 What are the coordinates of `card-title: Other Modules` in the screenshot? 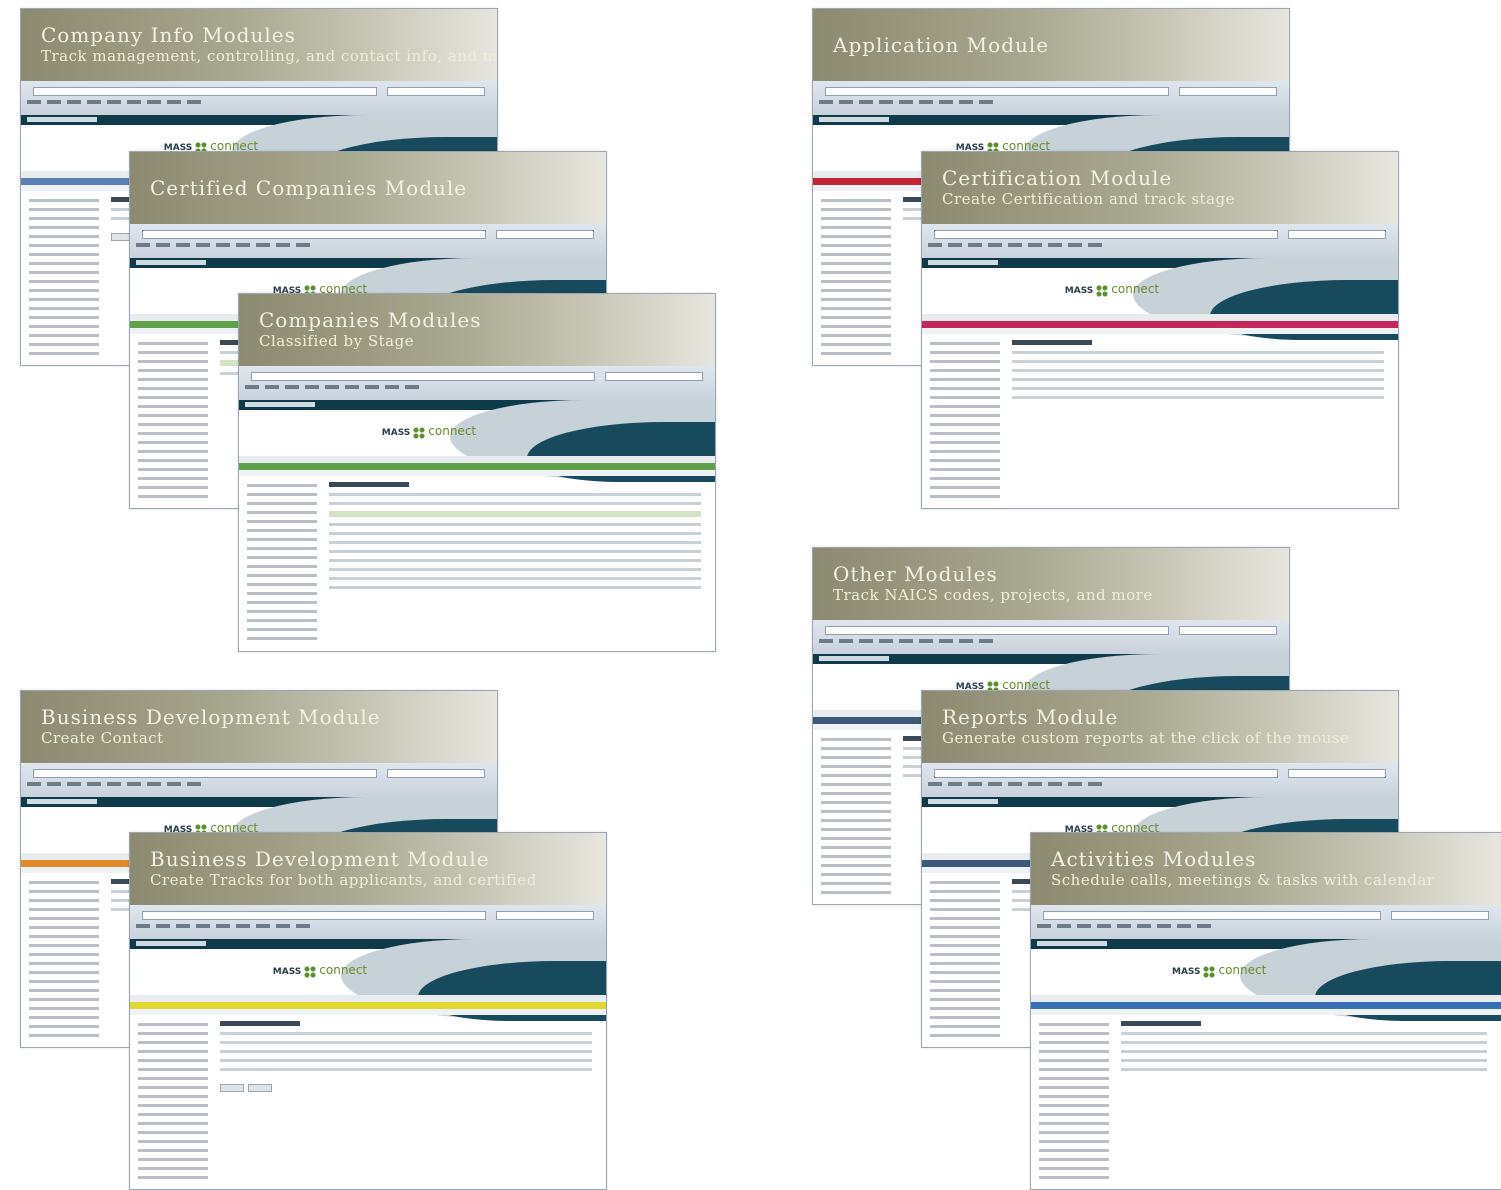 It's located at (915, 574).